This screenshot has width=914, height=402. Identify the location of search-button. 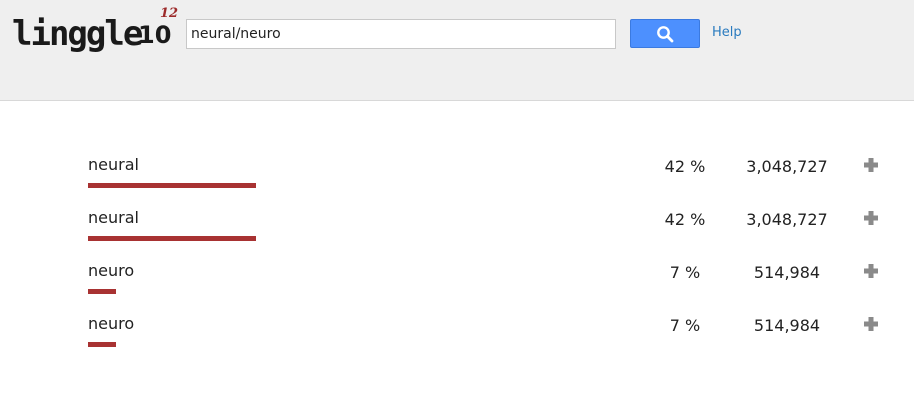
(665, 33).